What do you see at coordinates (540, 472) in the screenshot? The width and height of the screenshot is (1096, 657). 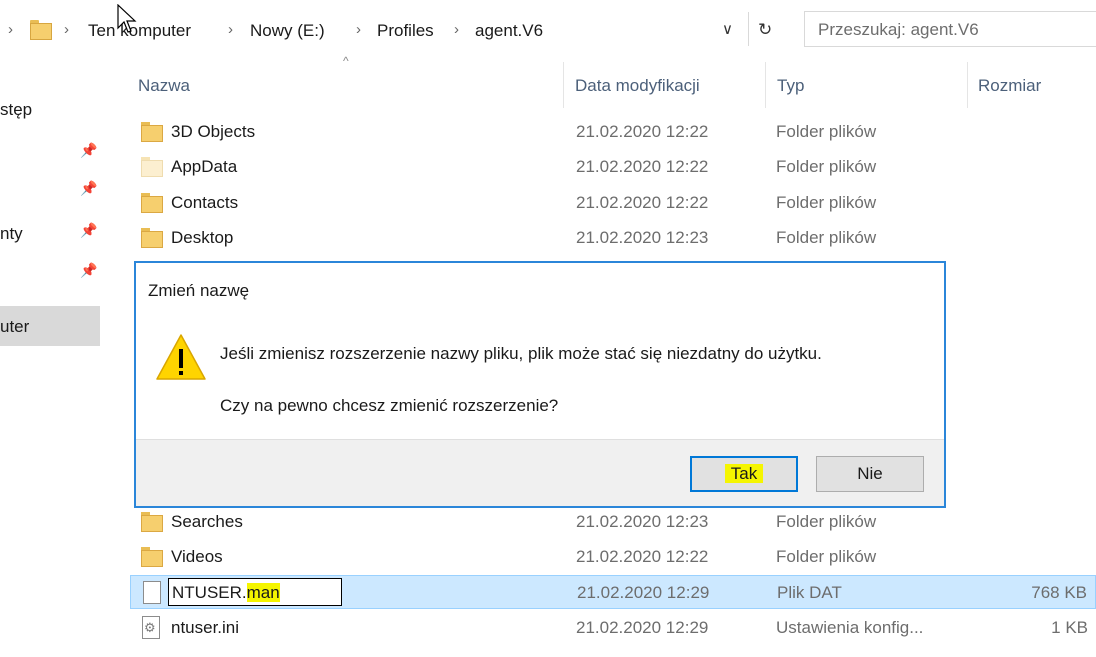 I see `dialog-footer: Tak Nie` at bounding box center [540, 472].